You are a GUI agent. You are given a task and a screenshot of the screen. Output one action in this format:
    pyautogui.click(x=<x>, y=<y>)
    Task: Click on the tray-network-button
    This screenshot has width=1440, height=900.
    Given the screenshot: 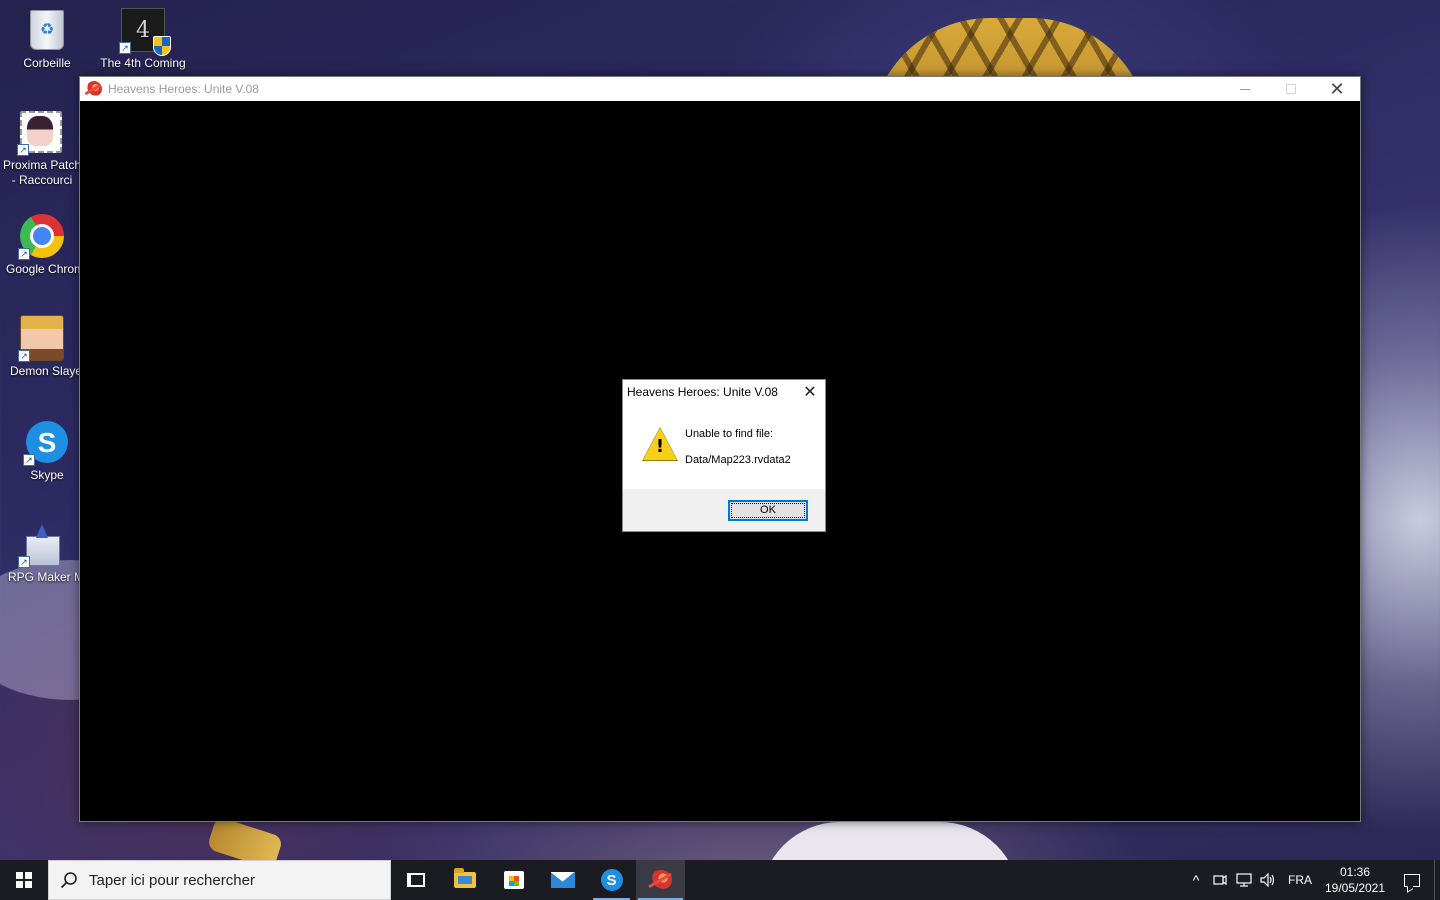 What is the action you would take?
    pyautogui.click(x=1244, y=880)
    